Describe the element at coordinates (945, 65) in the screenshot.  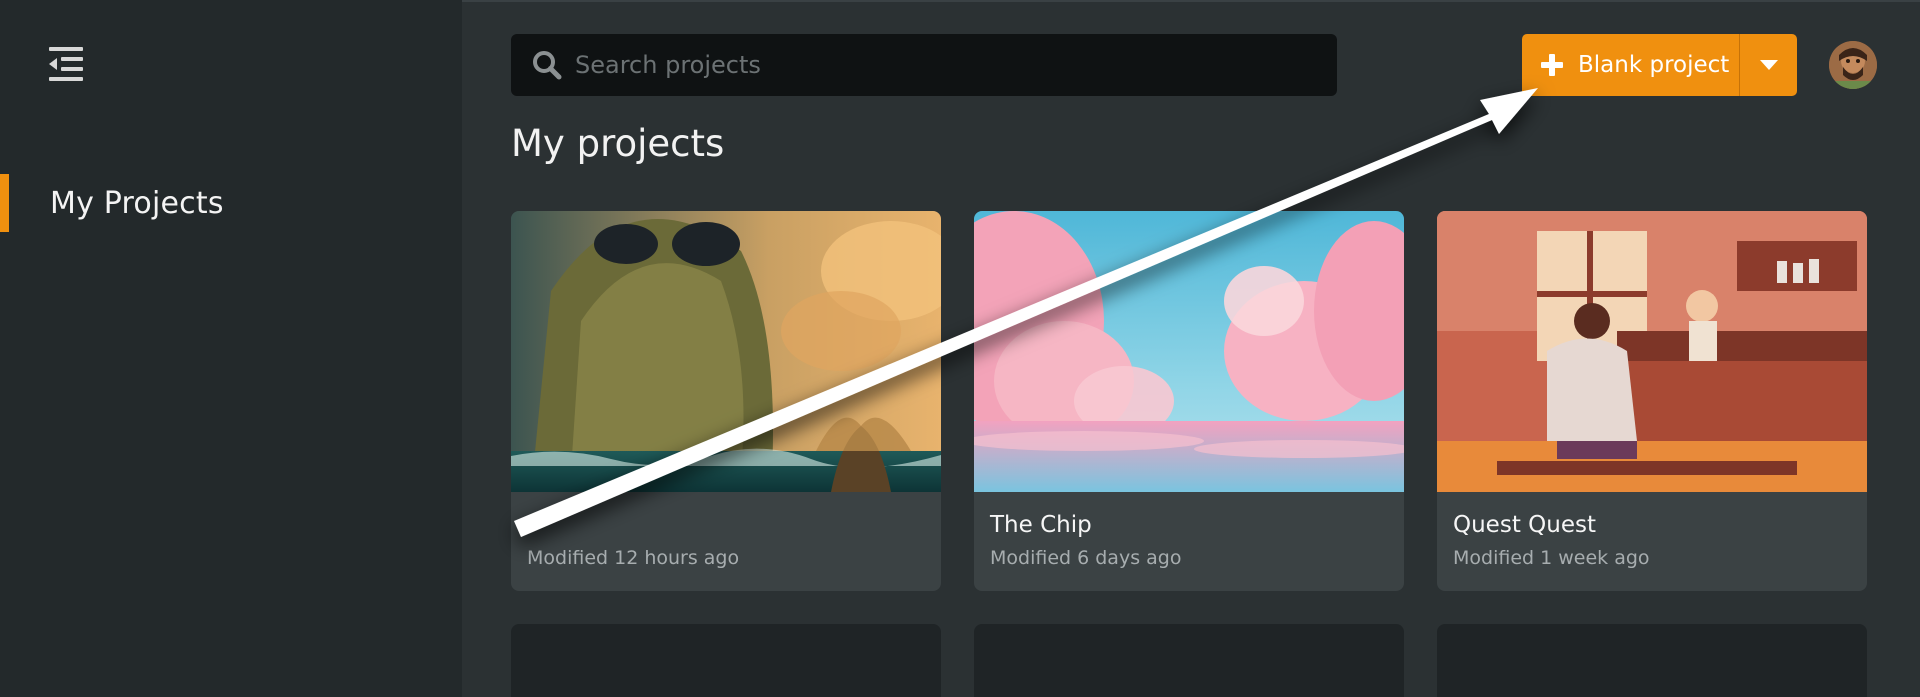
I see `search-input` at that location.